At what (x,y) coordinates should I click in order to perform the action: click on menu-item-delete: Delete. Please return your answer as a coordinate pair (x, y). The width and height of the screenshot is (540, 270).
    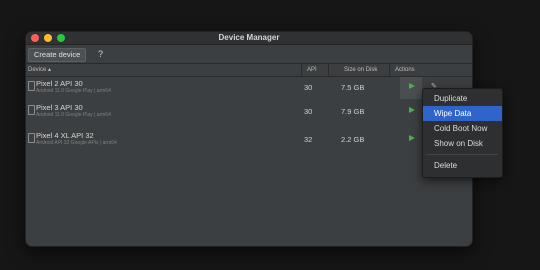
    Looking at the image, I should click on (462, 165).